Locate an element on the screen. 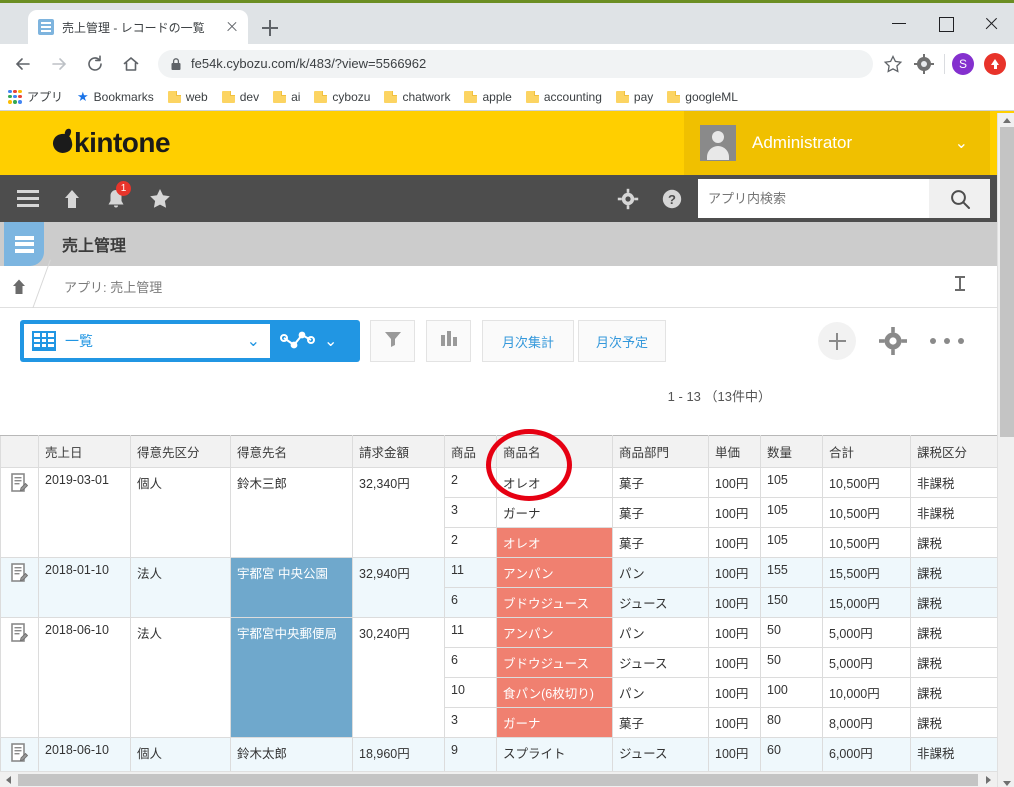 The width and height of the screenshot is (1014, 787). help-icon: ? is located at coordinates (672, 198).